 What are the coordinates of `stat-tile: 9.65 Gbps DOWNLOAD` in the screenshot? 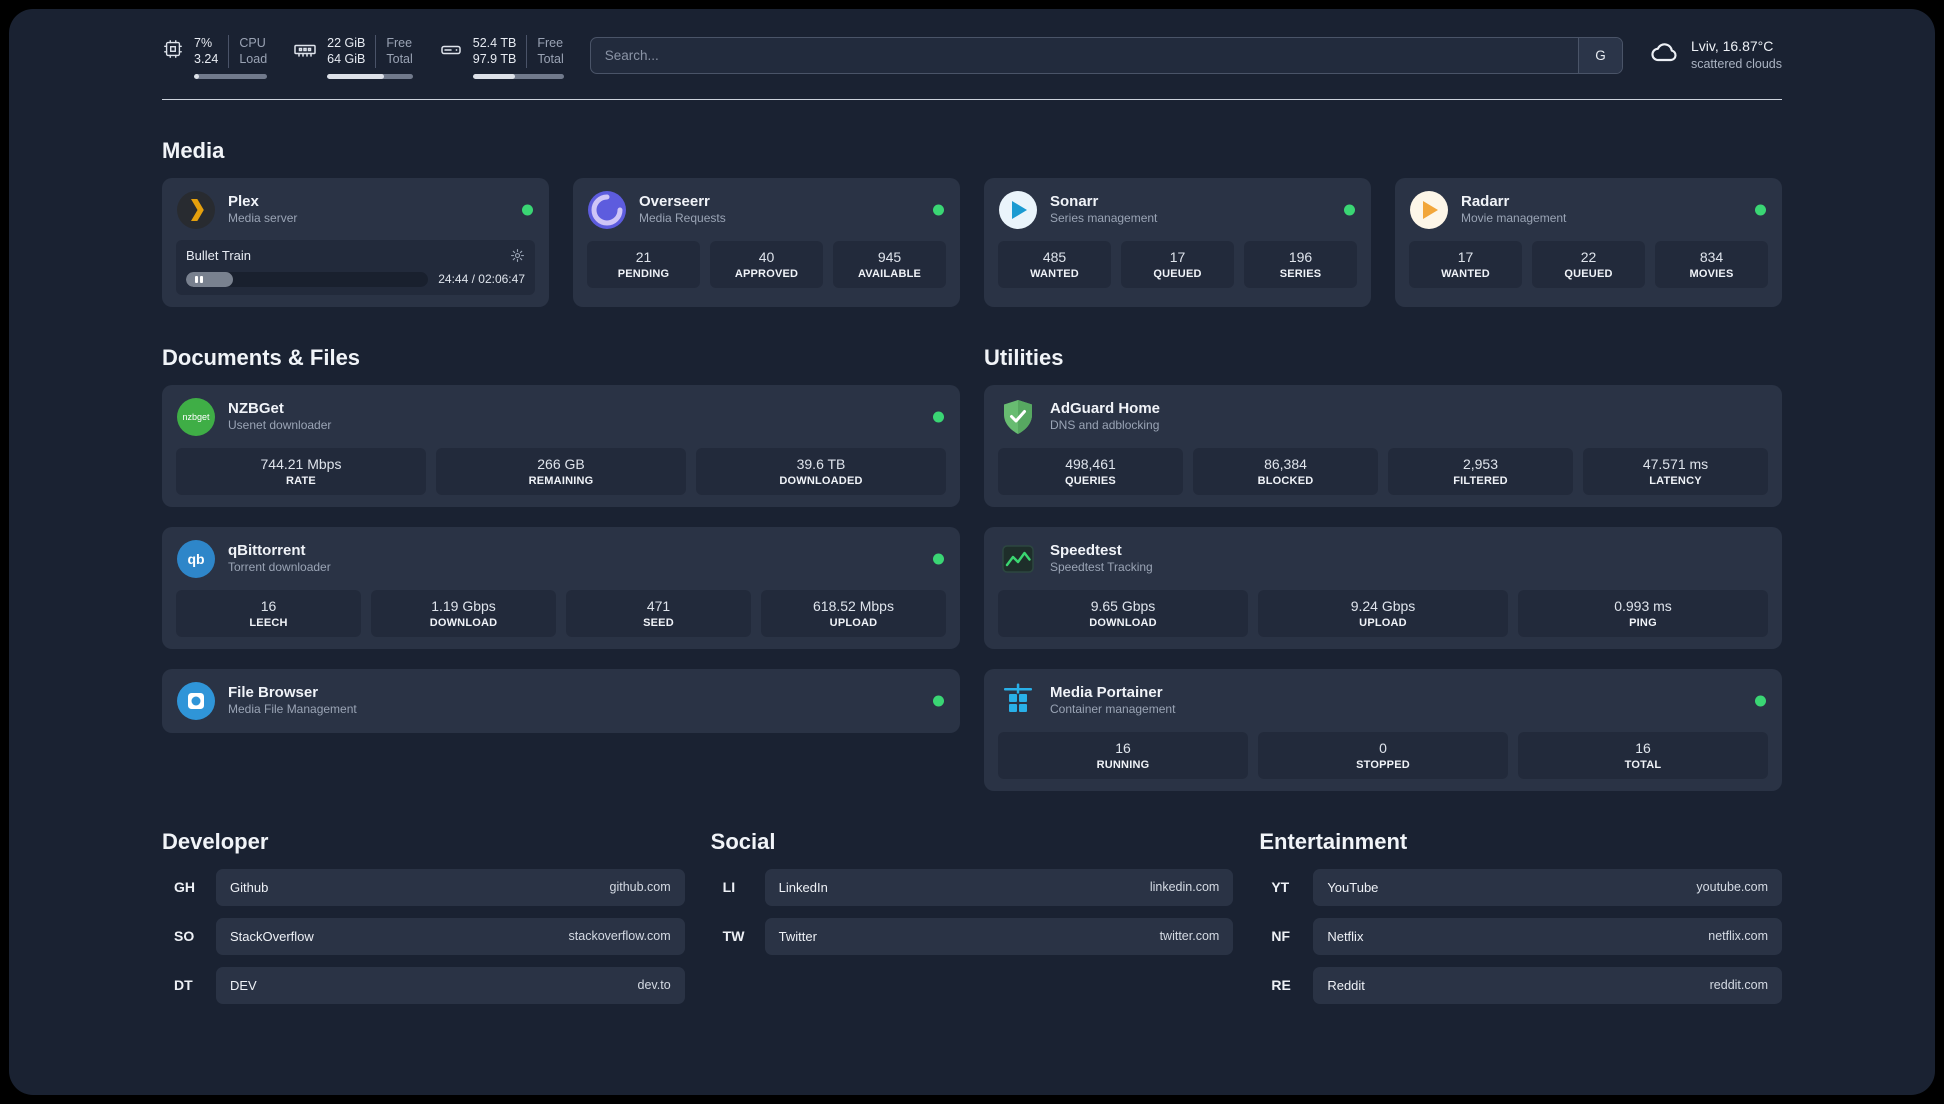 It's located at (1123, 613).